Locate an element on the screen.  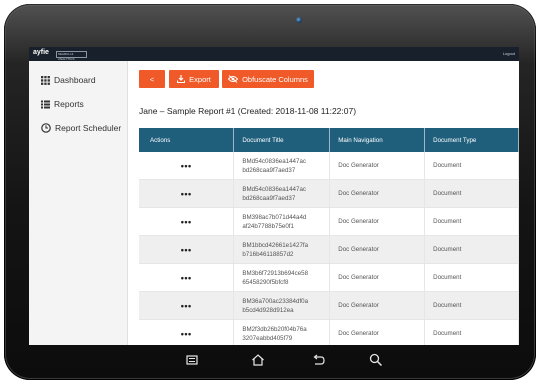
document-title-line: BM3b6f72913b694ce58 is located at coordinates (275, 273).